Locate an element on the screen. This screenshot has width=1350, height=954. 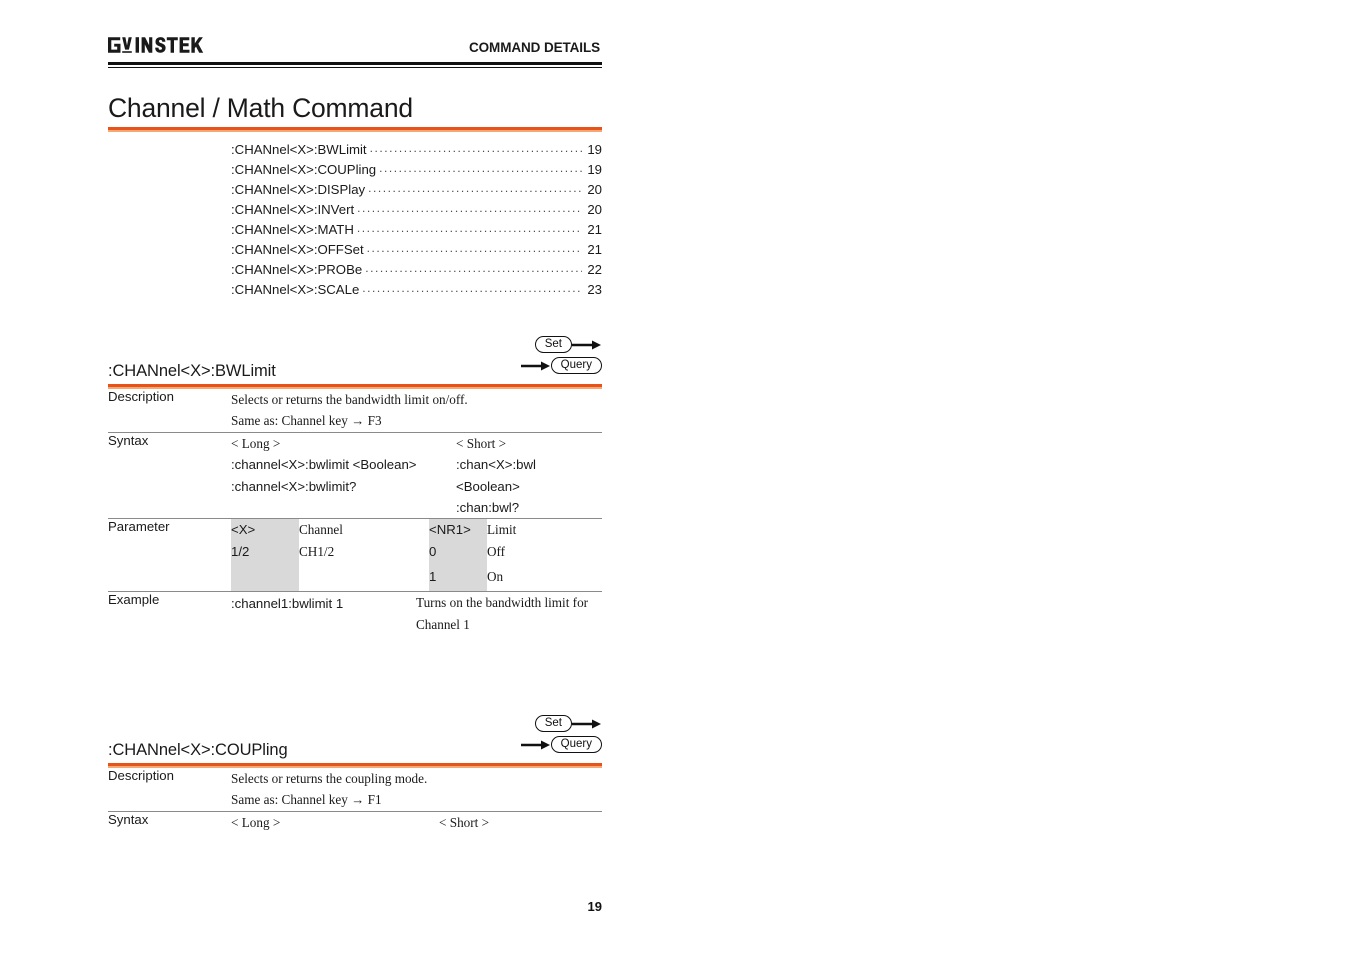
table-row-syntax: Syntax < Long > < Short > is located at coordinates (355, 822).